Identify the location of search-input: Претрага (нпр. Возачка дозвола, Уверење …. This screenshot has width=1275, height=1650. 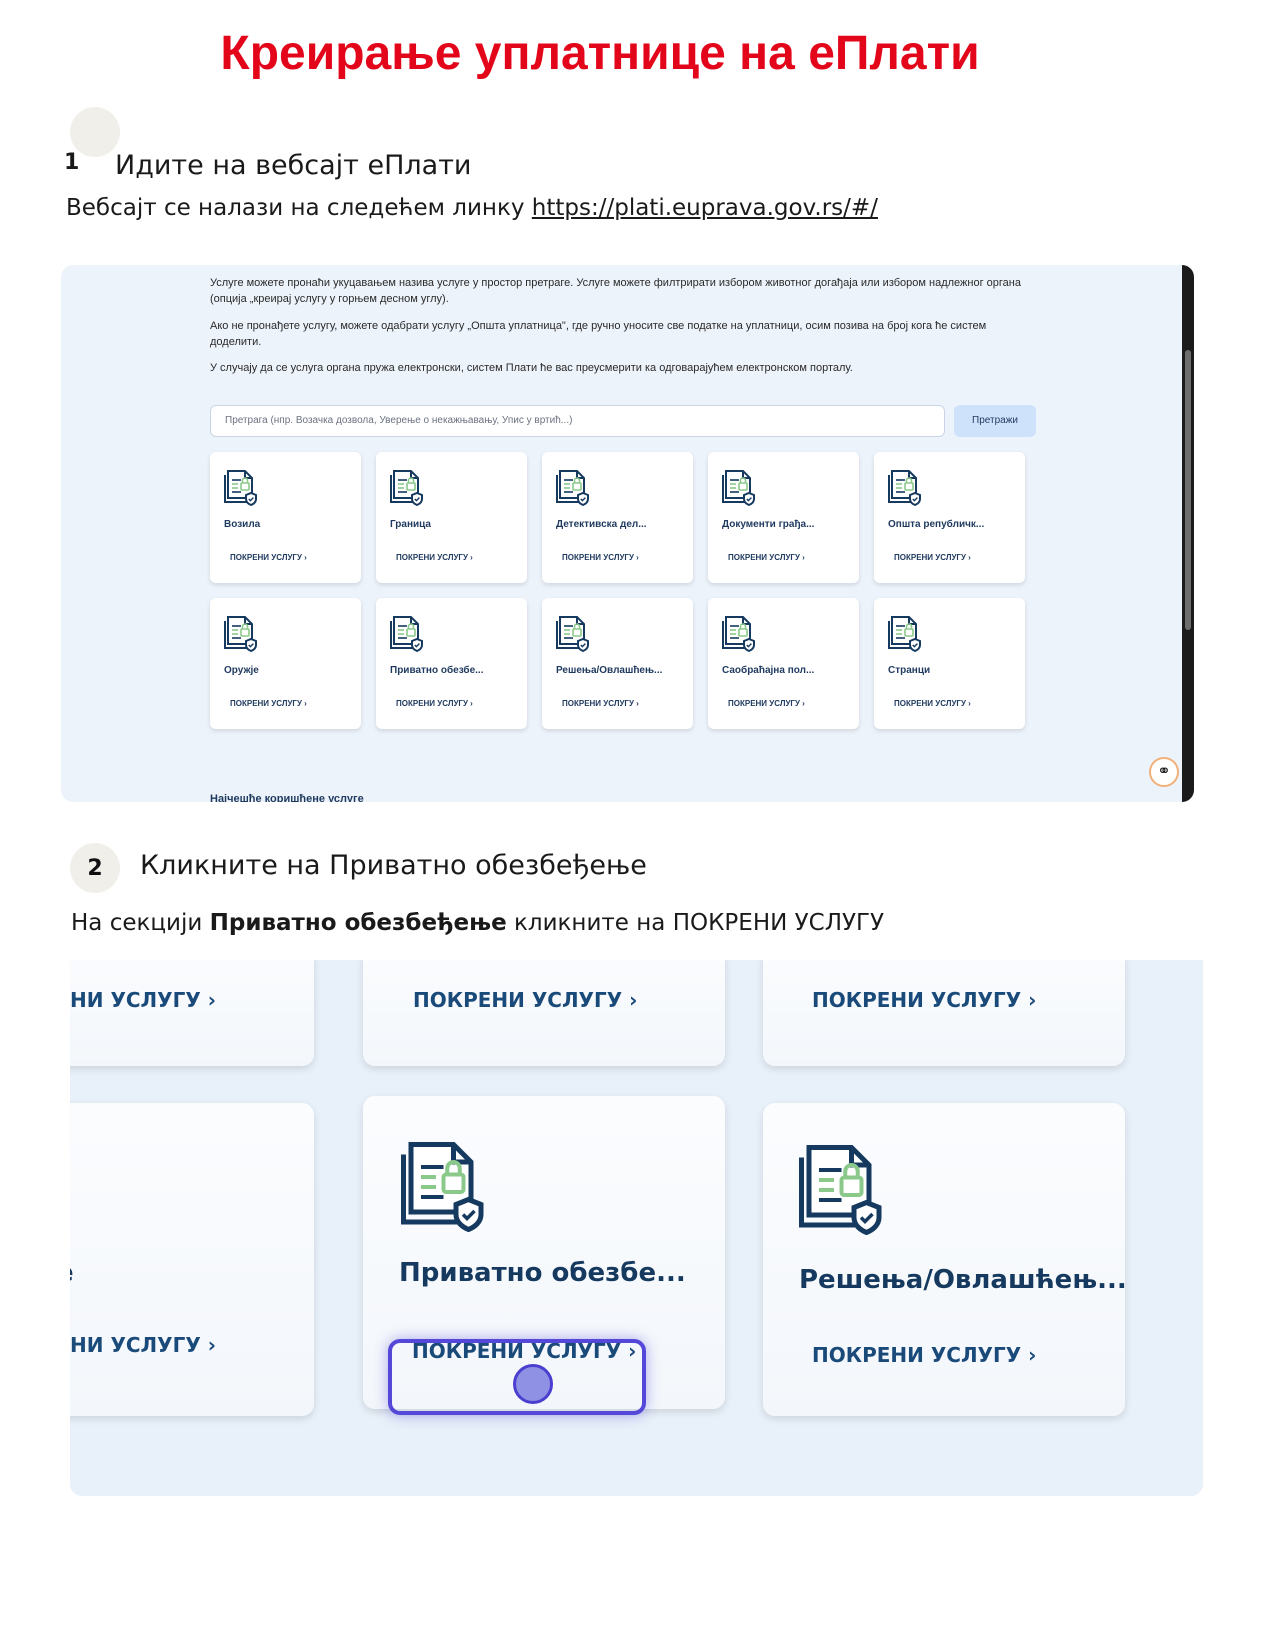
(577, 421).